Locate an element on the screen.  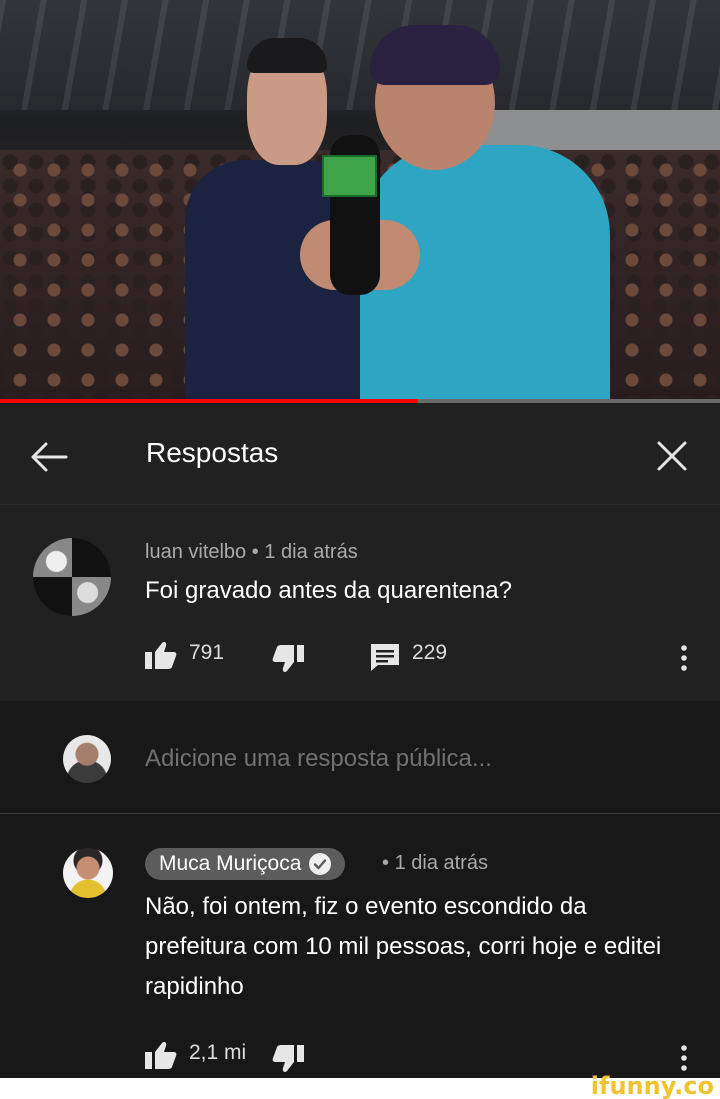
author-chip: Muca Muriçoca is located at coordinates (245, 864).